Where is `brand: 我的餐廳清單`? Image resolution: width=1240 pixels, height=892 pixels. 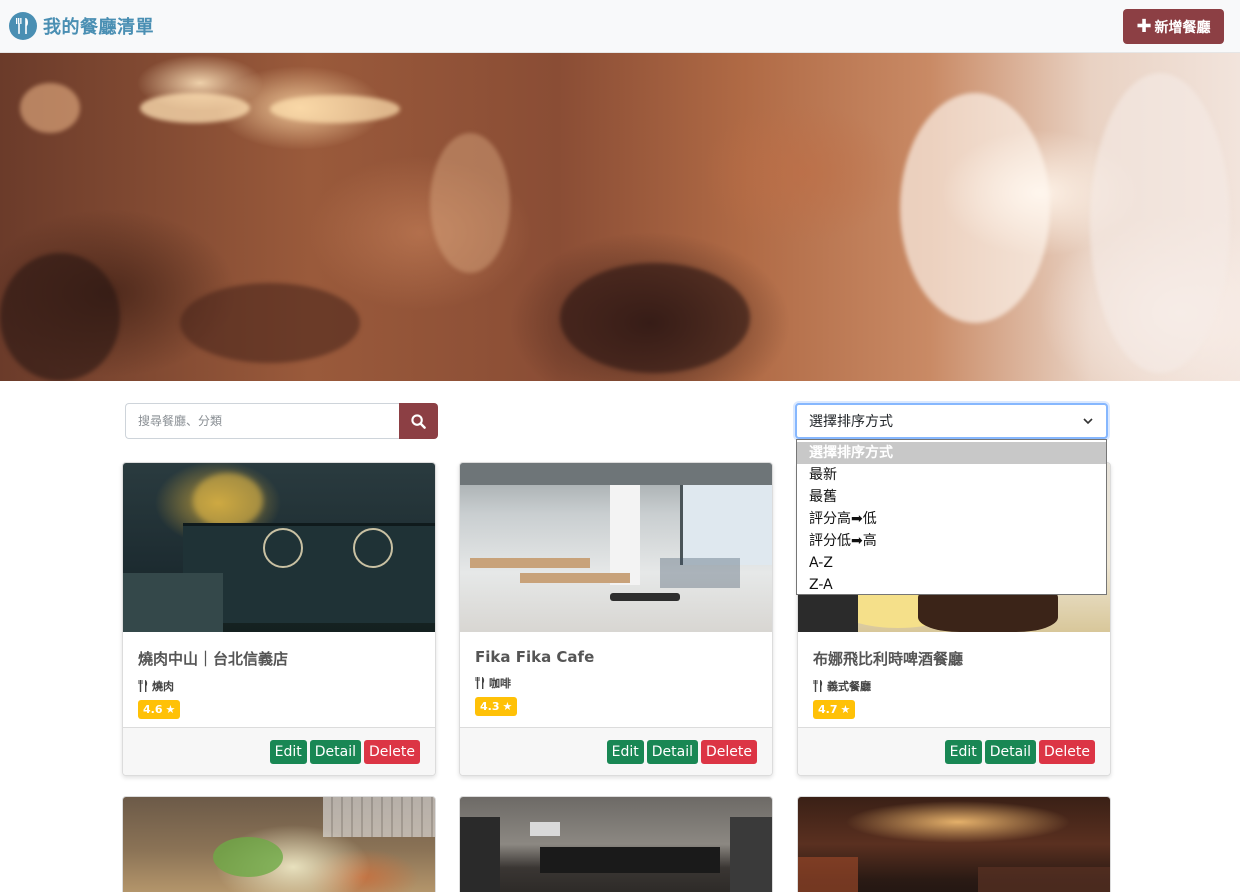
brand: 我的餐廳清單 is located at coordinates (81, 26).